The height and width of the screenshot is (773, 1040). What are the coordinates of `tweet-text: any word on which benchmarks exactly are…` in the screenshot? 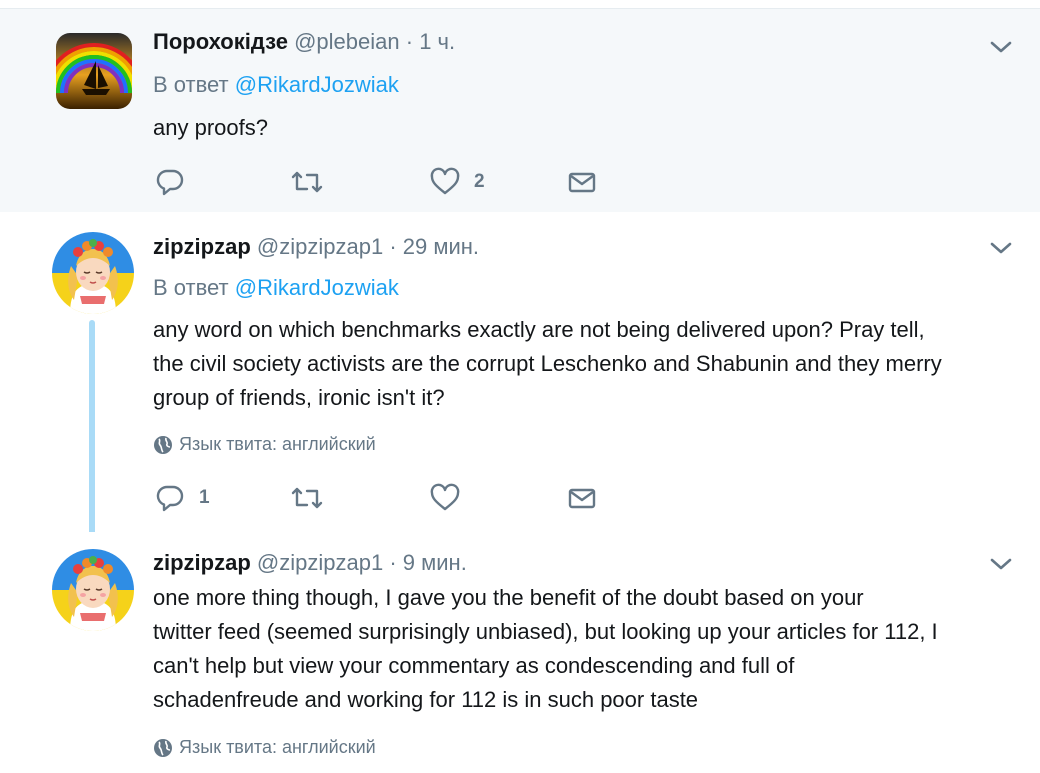 It's located at (588, 364).